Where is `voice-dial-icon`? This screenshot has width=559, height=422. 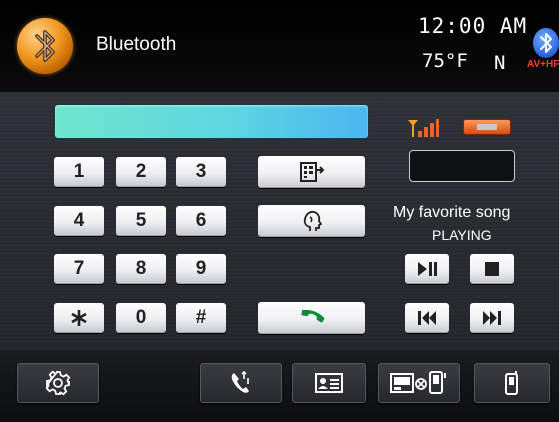 voice-dial-icon is located at coordinates (312, 220).